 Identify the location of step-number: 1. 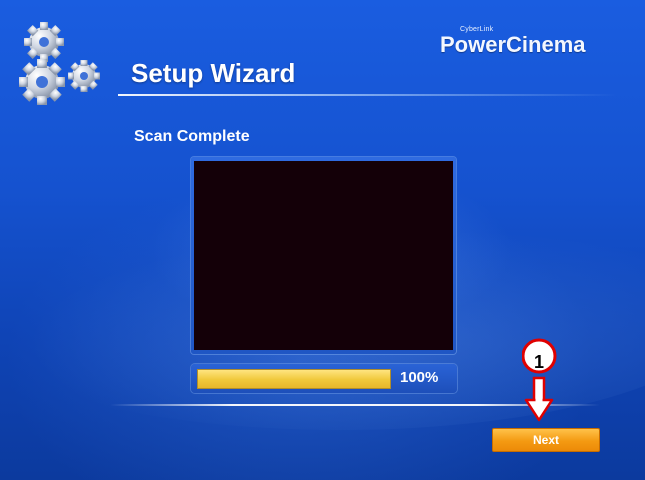
(538, 362).